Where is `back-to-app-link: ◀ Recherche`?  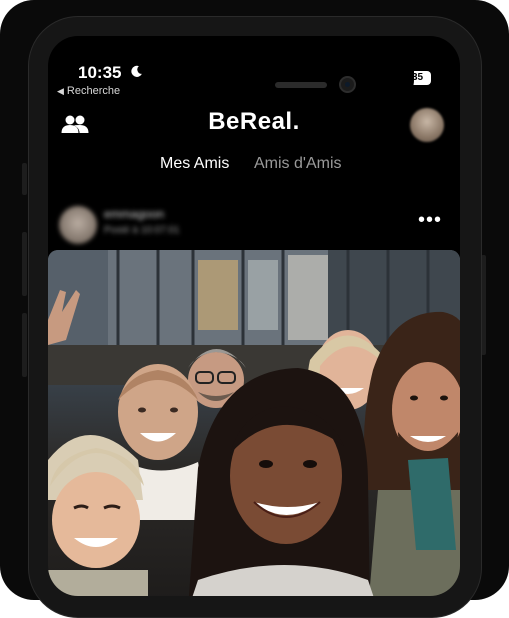 back-to-app-link: ◀ Recherche is located at coordinates (88, 91).